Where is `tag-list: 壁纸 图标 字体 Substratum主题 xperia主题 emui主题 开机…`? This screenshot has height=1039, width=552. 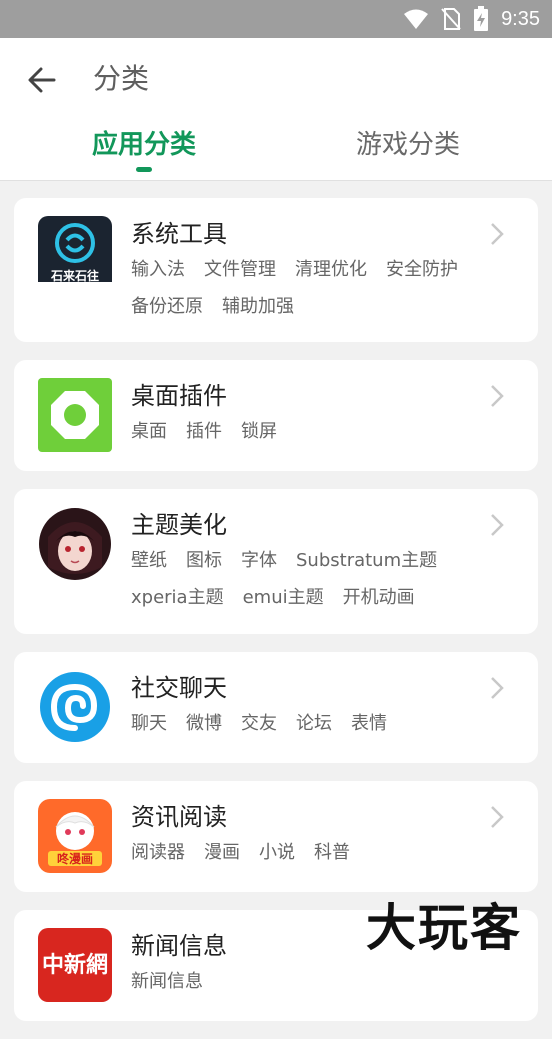 tag-list: 壁纸 图标 字体 Substratum主题 xperia主题 emui主题 开机… is located at coordinates (316, 579).